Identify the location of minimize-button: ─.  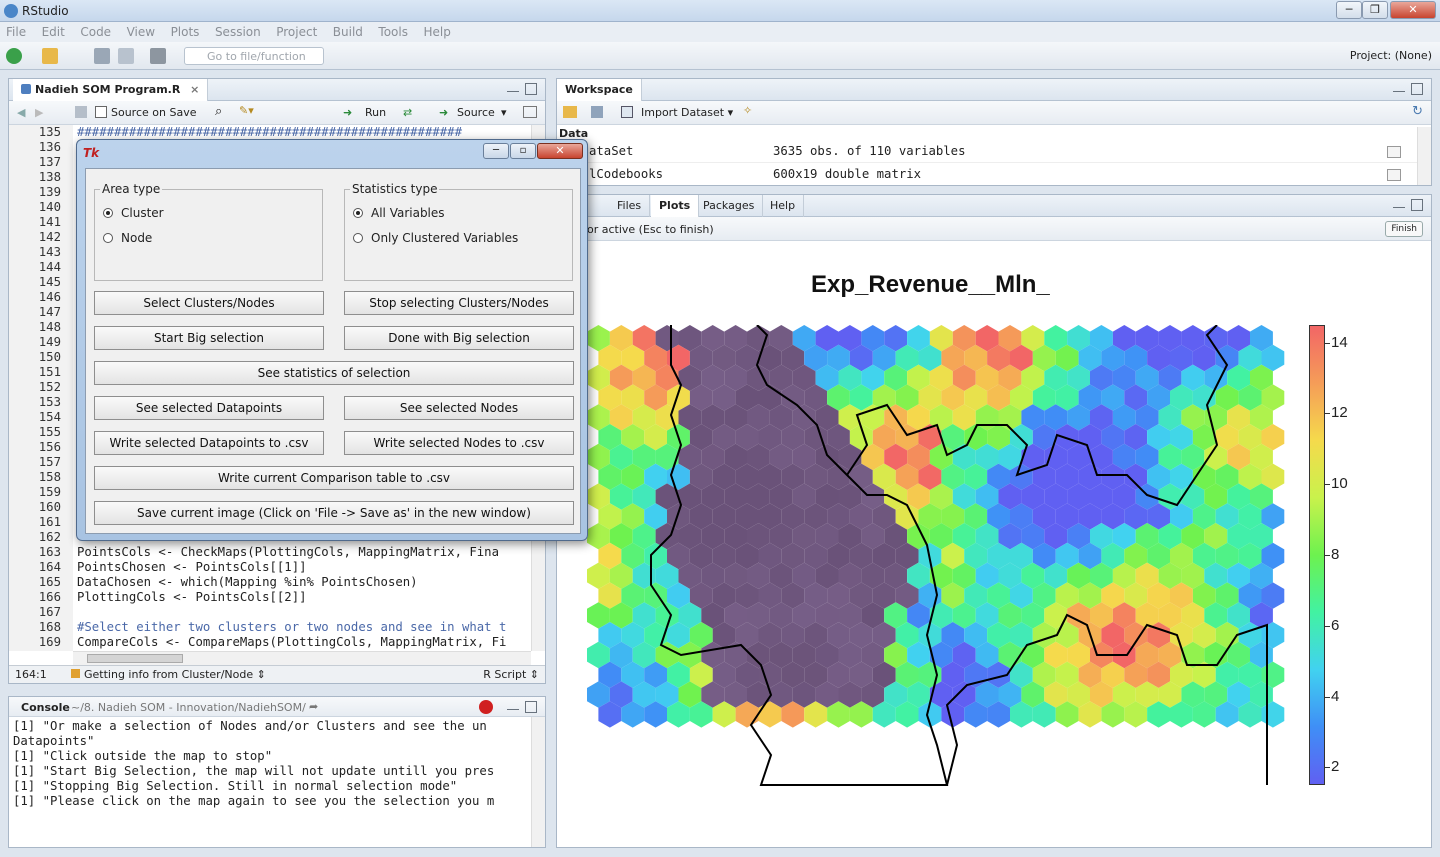
(1349, 10).